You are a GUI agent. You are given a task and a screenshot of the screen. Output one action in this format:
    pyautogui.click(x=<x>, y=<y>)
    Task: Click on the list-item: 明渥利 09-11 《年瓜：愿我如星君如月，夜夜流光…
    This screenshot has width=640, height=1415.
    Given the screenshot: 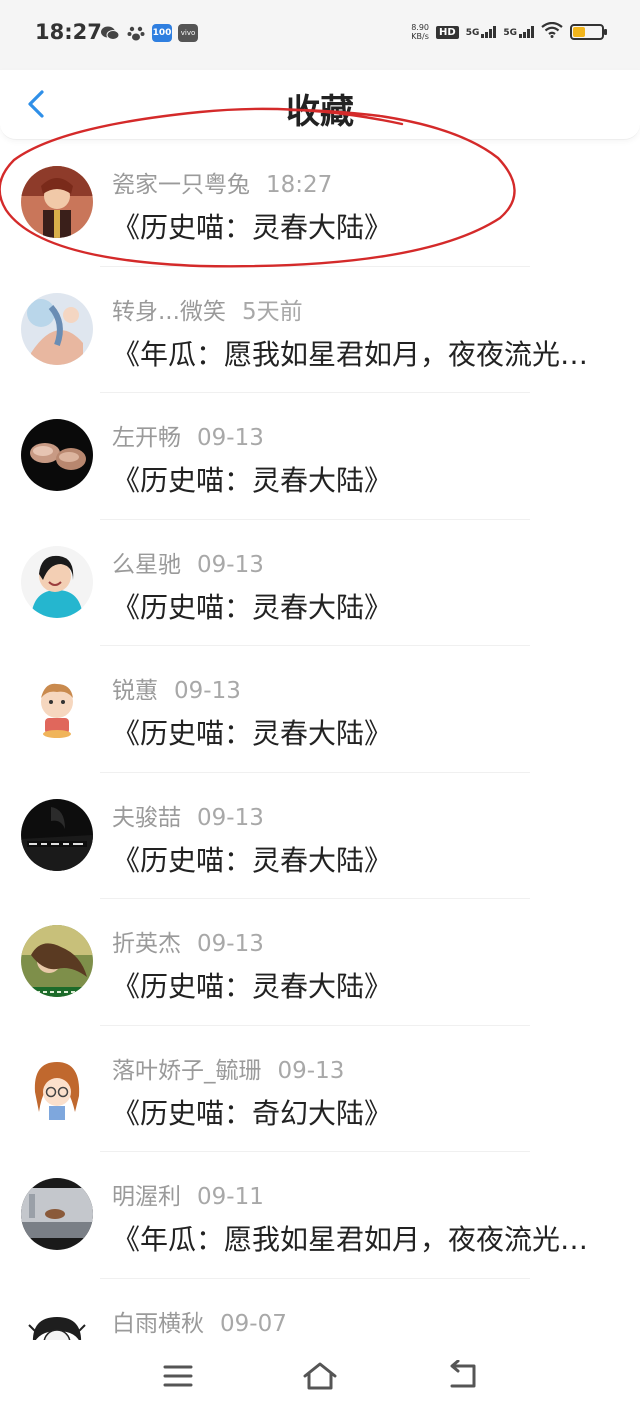 What is the action you would take?
    pyautogui.click(x=320, y=1215)
    